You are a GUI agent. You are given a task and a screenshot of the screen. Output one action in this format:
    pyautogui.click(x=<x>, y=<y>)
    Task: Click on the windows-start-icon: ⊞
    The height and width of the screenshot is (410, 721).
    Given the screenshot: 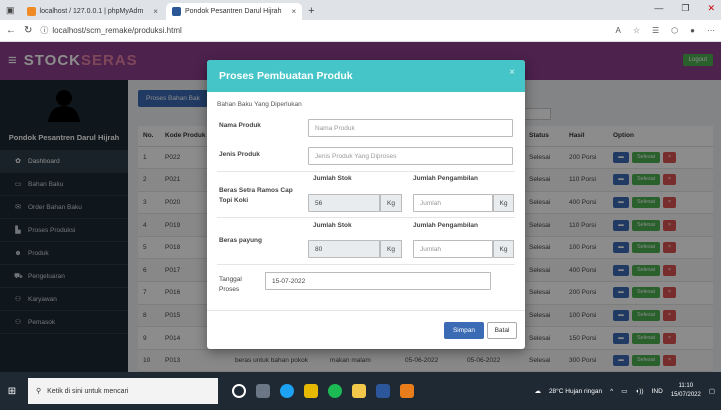 What is the action you would take?
    pyautogui.click(x=12, y=391)
    